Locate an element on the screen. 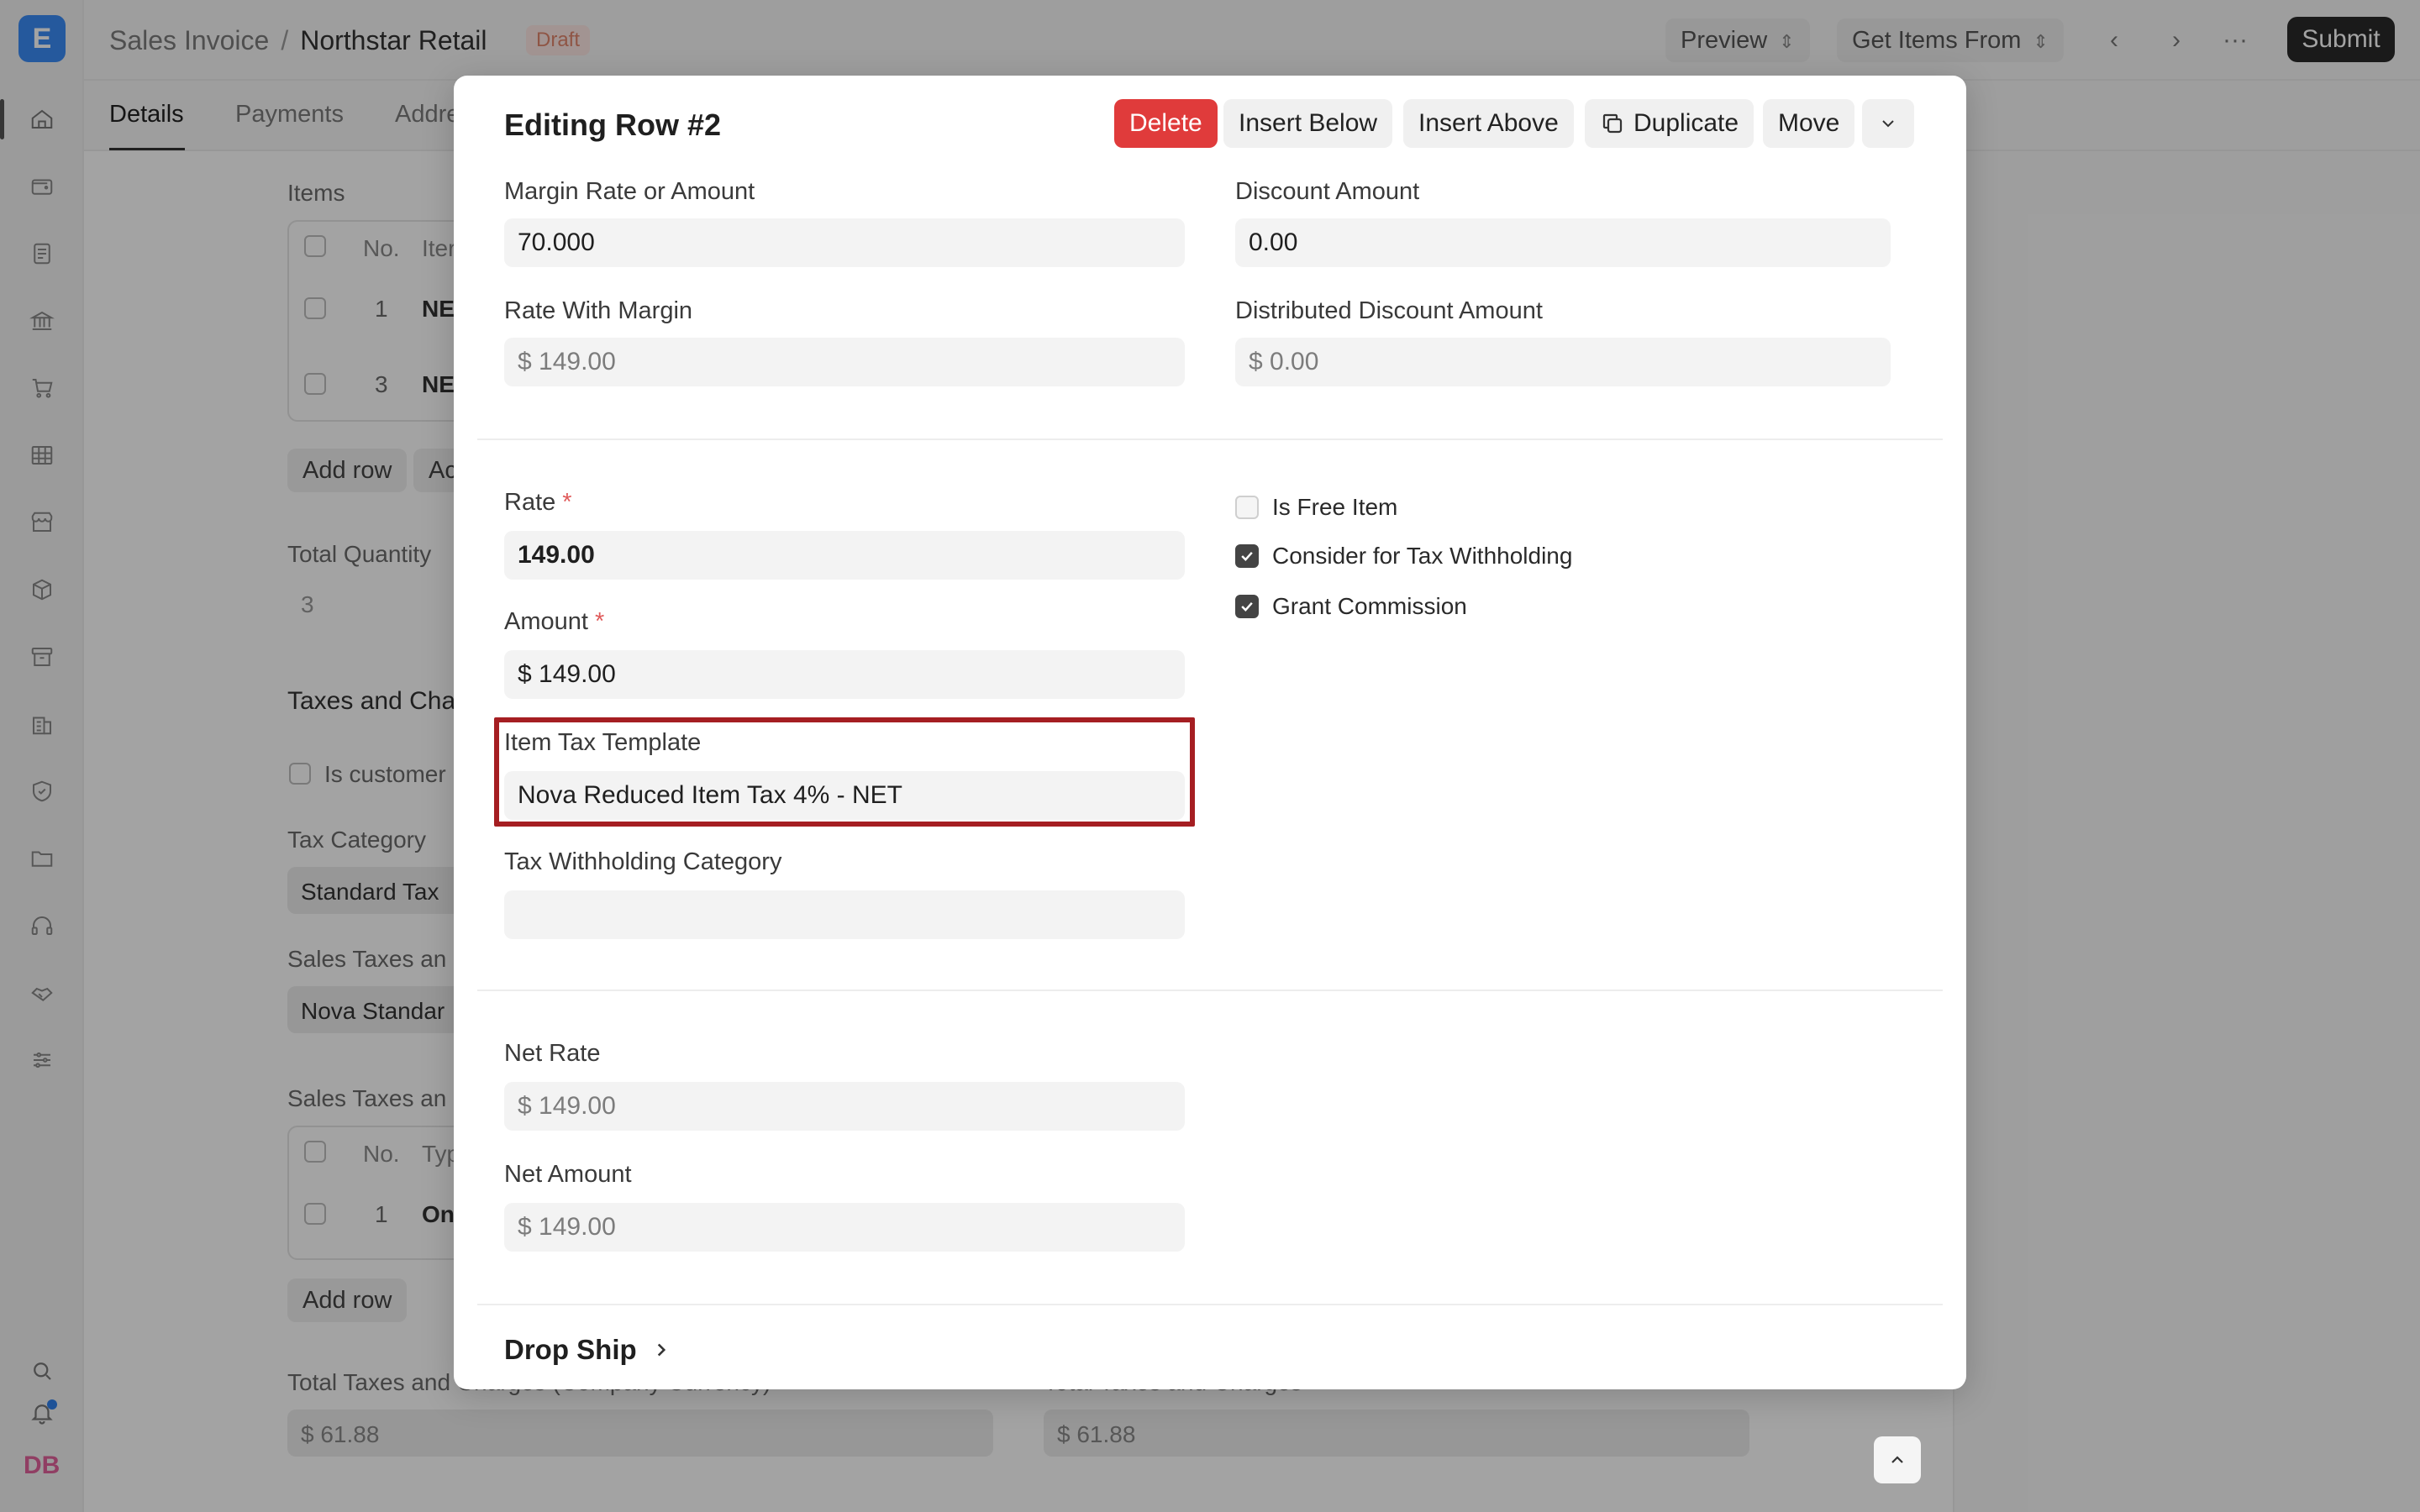  rate-with-margin-label: Rate With Margin is located at coordinates (598, 310).